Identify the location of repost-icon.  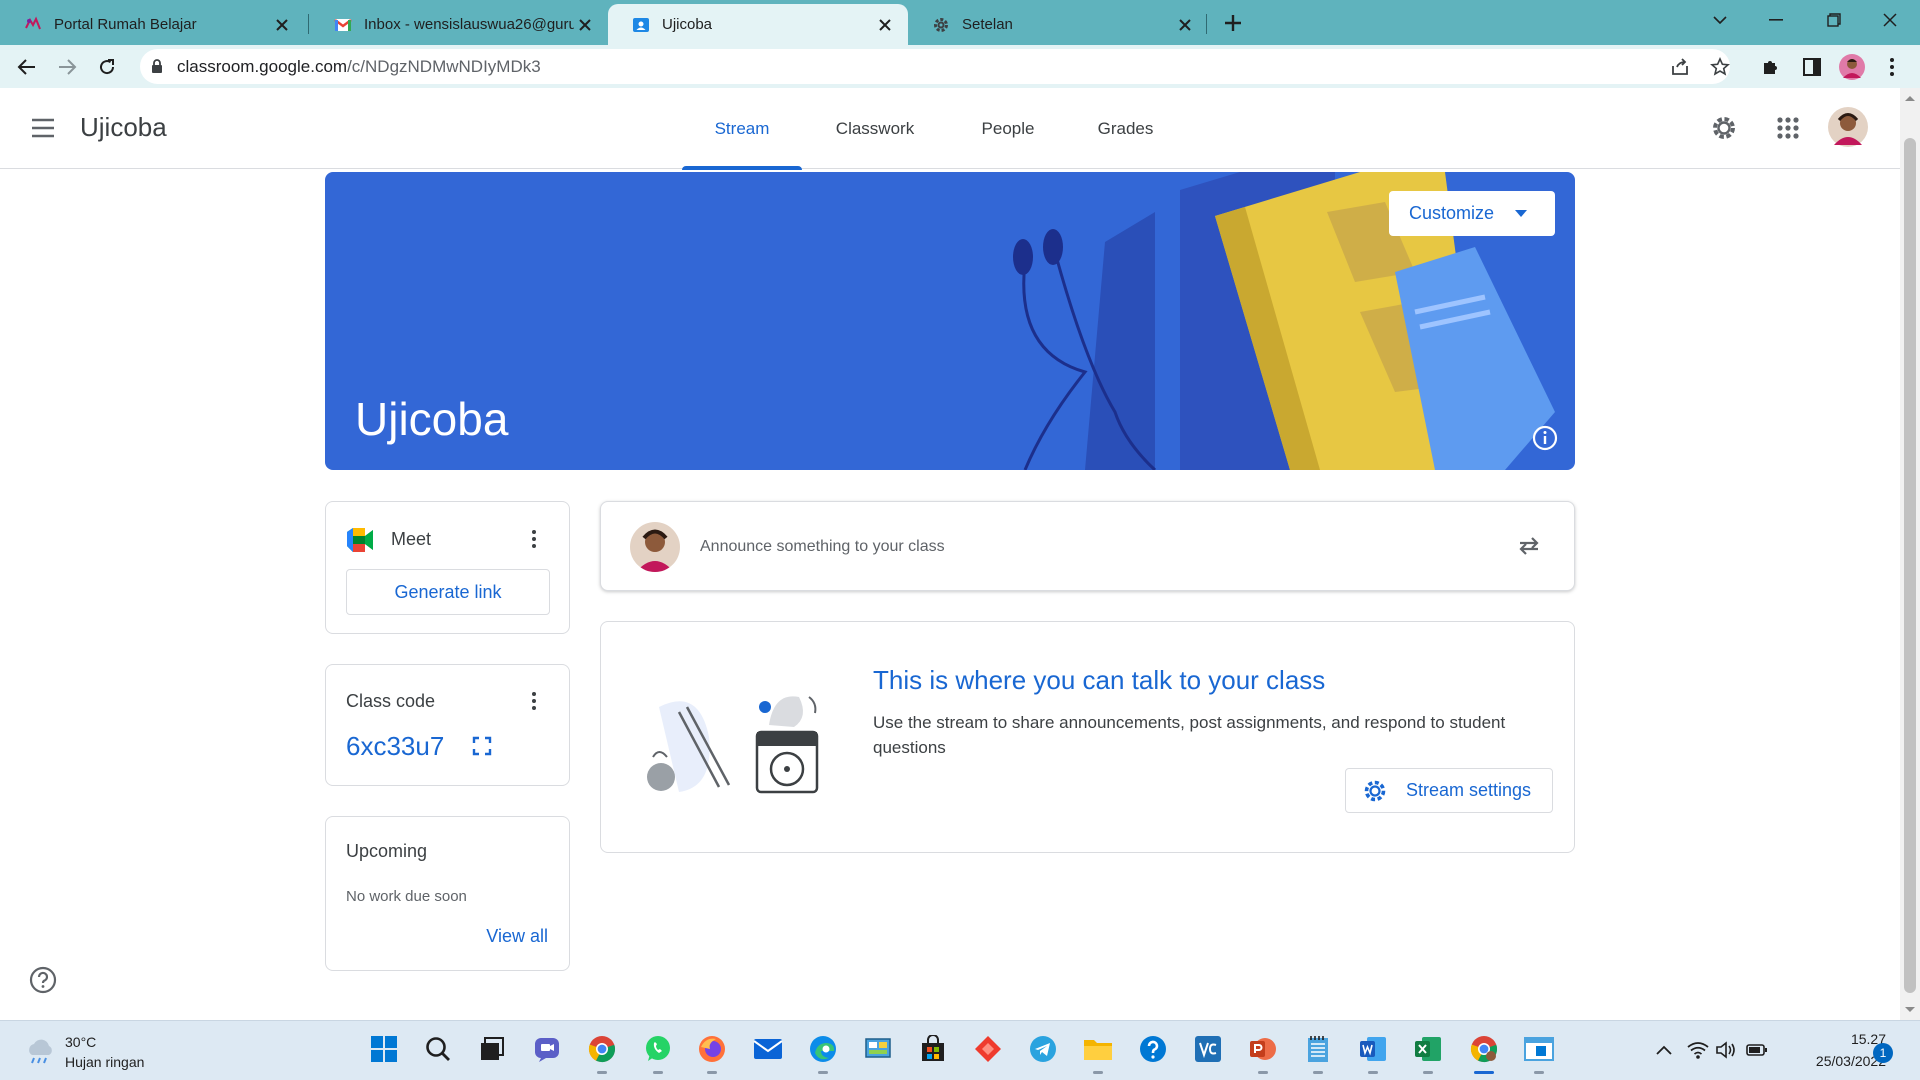
(1529, 546).